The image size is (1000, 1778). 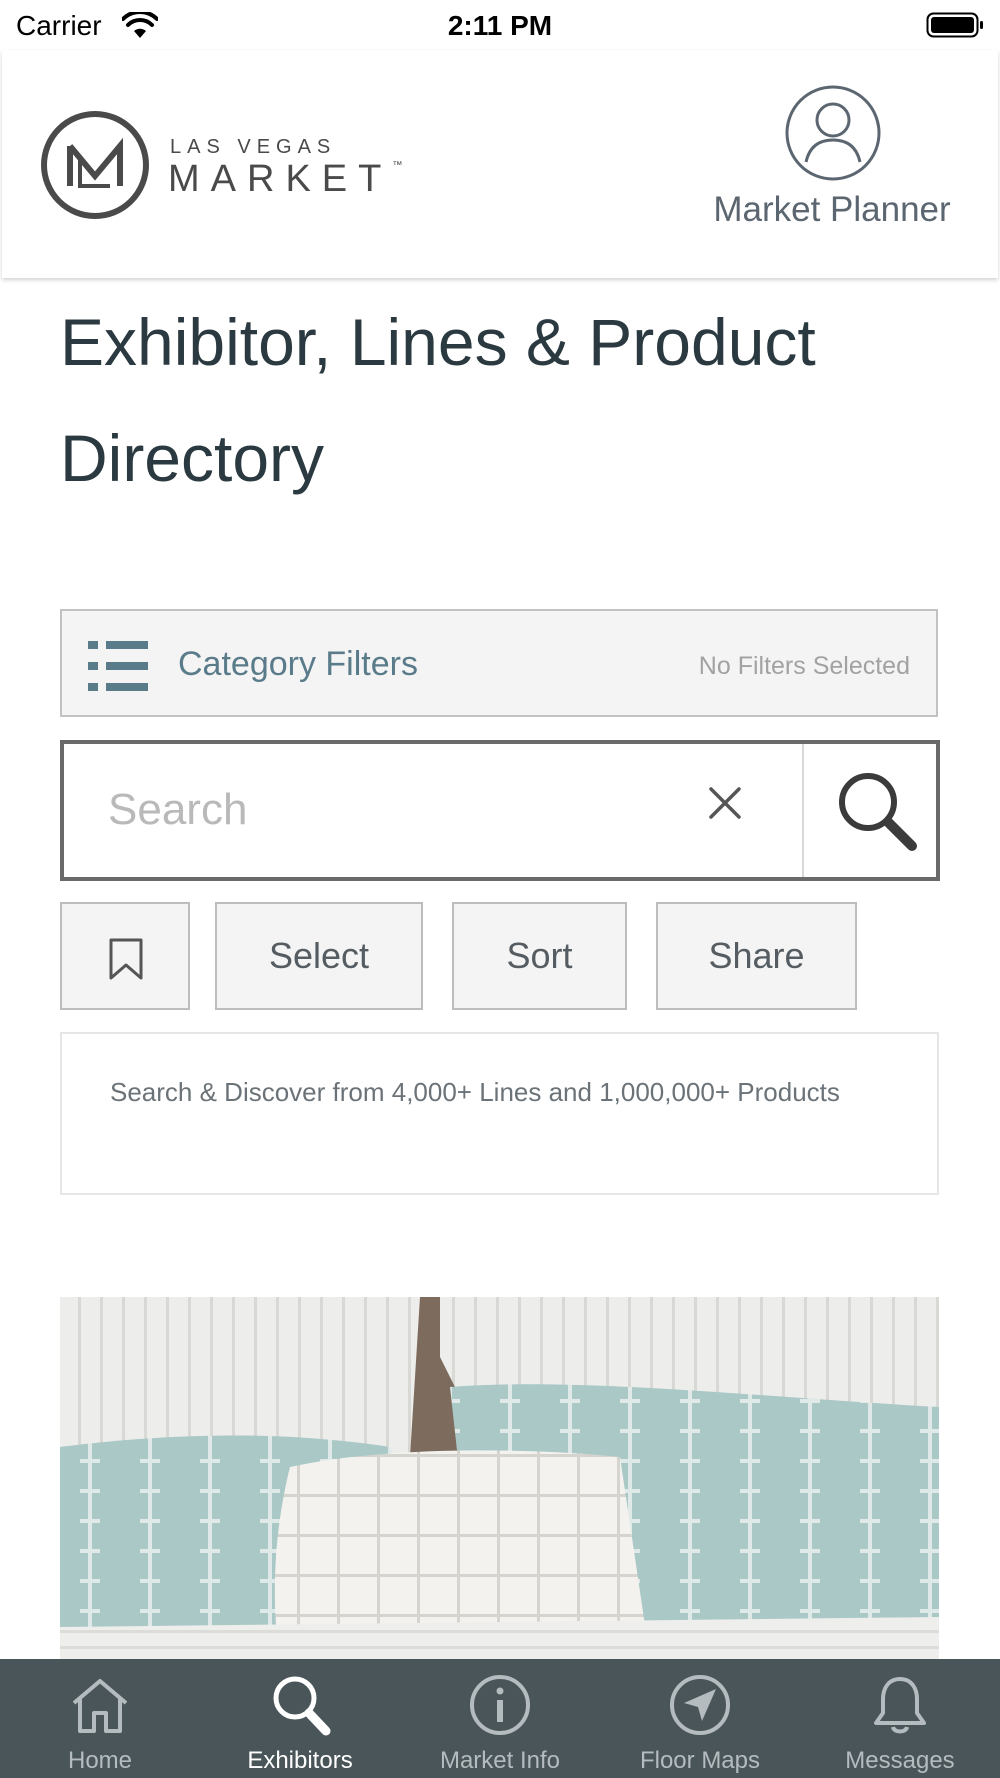 I want to click on bell-icon, so click(x=900, y=1707).